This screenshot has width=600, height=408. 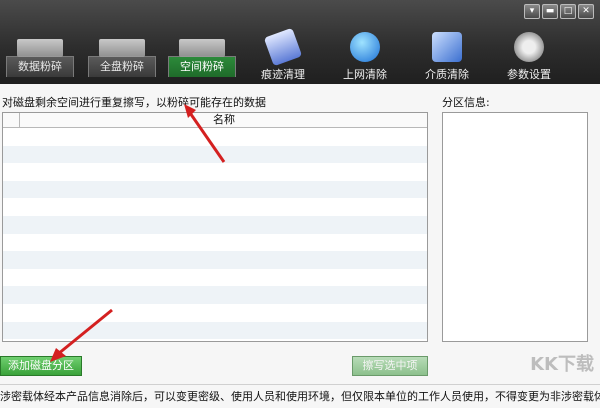 I want to click on maximize-button: □, so click(x=568, y=11).